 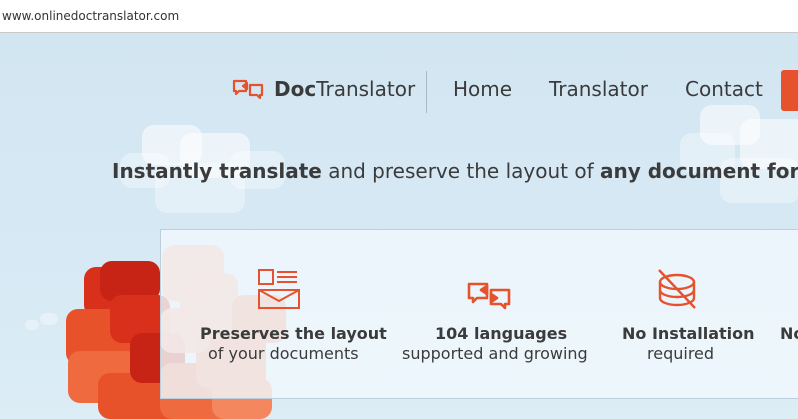 I want to click on feature-title: 104 languages, so click(x=501, y=333).